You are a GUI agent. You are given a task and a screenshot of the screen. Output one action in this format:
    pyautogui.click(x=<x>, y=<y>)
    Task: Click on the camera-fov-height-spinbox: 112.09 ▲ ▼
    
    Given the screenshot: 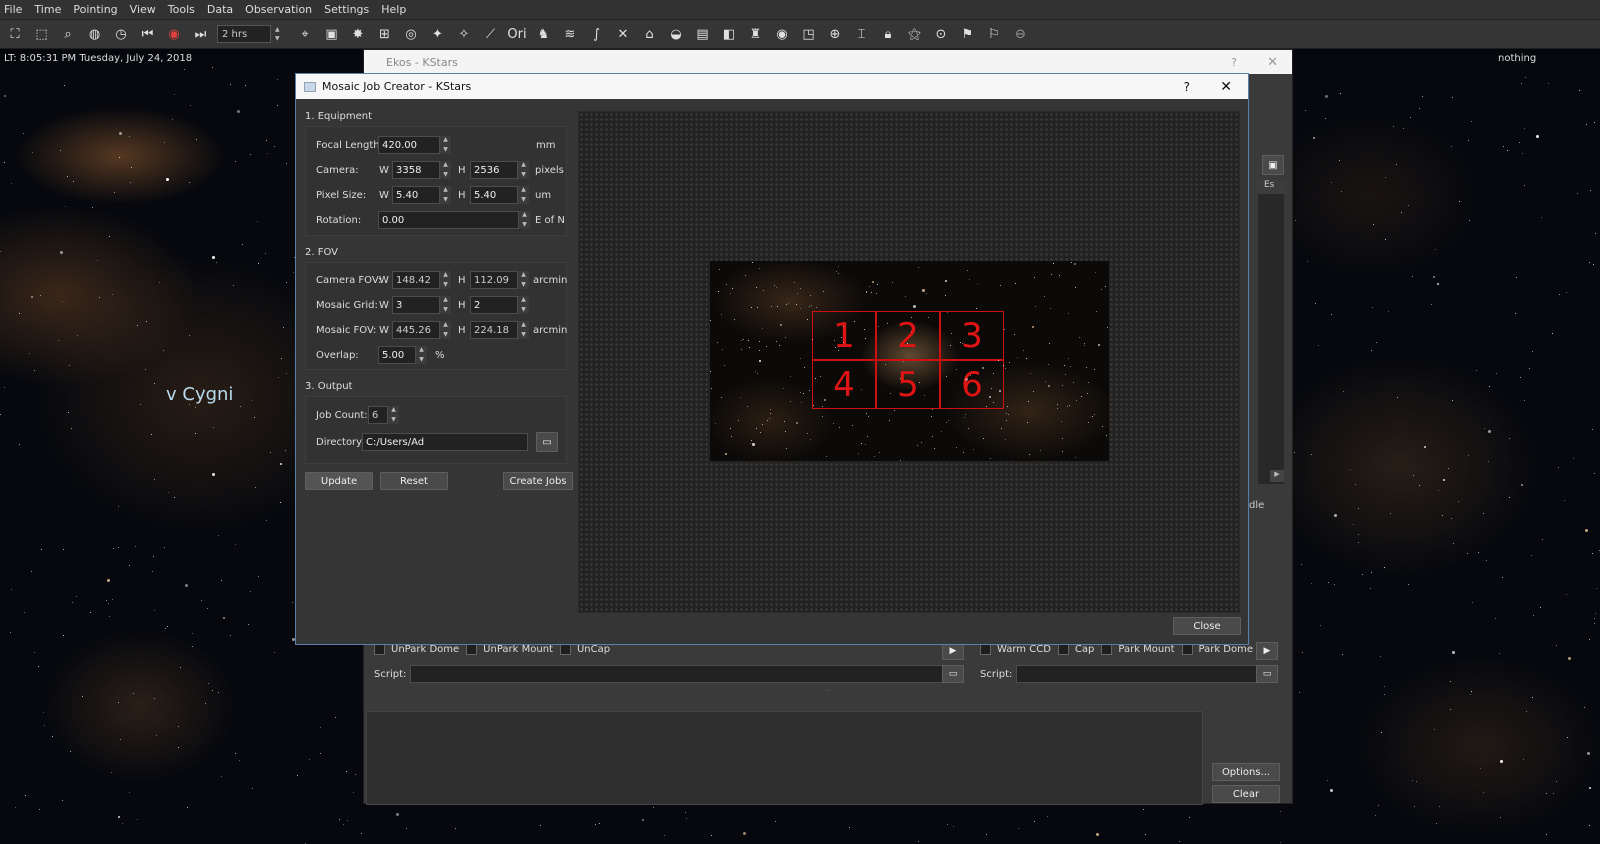 What is the action you would take?
    pyautogui.click(x=499, y=280)
    